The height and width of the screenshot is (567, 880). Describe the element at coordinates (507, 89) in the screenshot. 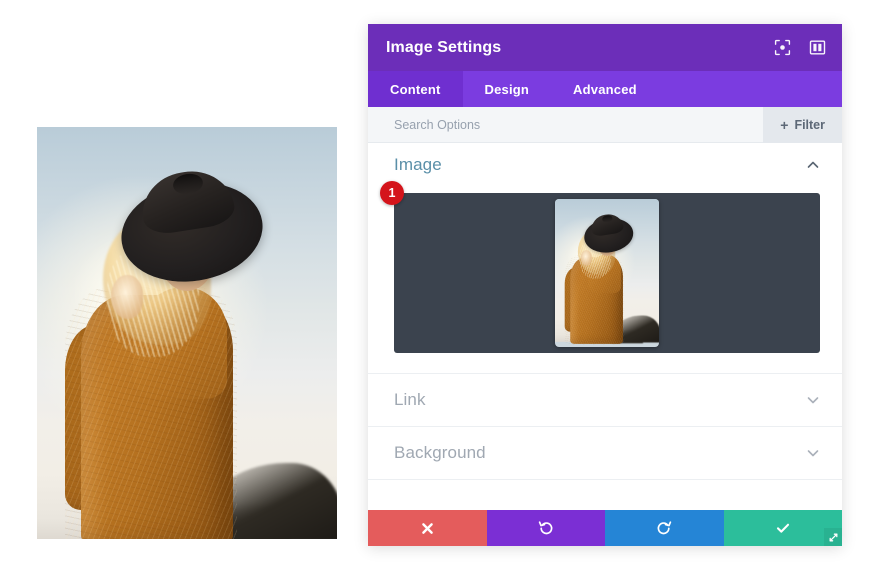

I see `tab-design: Design` at that location.